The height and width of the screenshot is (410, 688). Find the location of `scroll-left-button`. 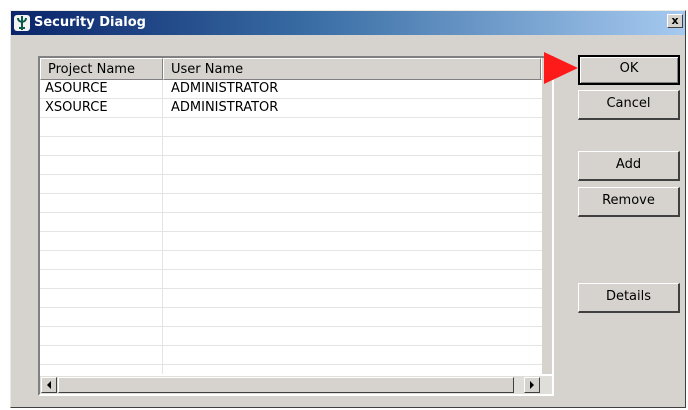

scroll-left-button is located at coordinates (49, 385).